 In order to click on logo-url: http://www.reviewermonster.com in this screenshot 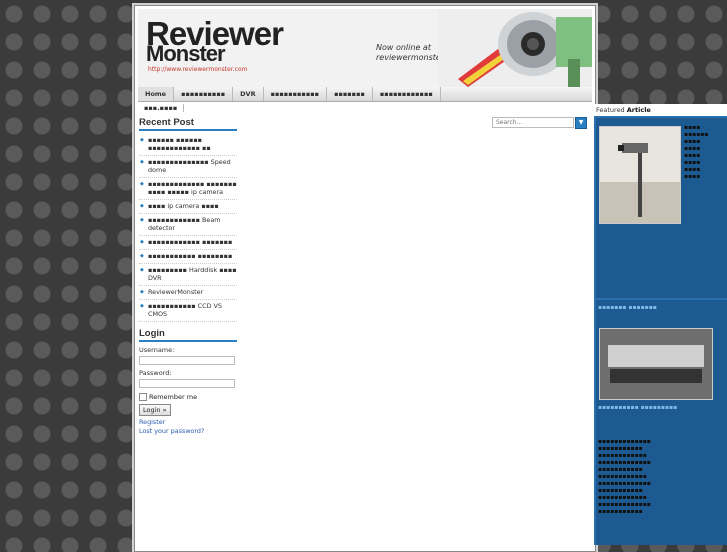, I will do `click(198, 69)`.